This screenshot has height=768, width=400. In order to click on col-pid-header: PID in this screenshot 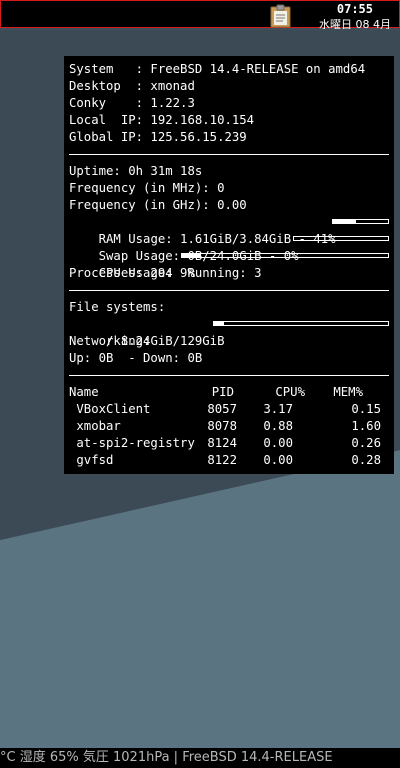, I will do `click(222, 392)`.